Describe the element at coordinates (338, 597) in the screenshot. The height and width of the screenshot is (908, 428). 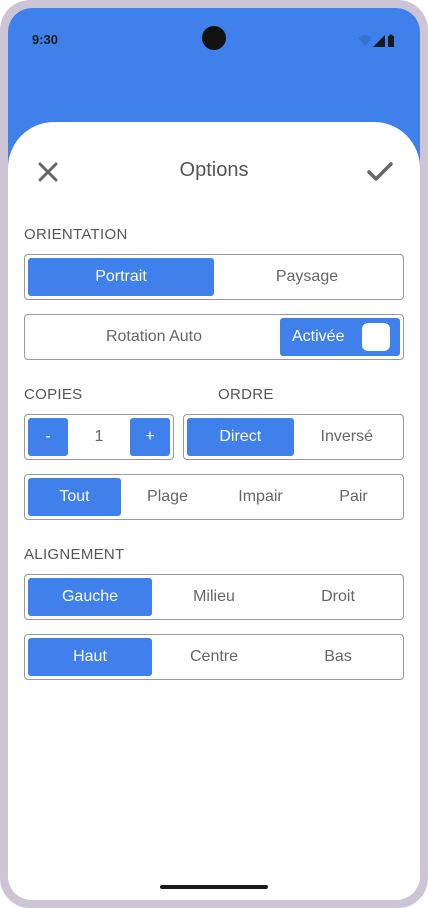
I see `align-droit: Droit` at that location.